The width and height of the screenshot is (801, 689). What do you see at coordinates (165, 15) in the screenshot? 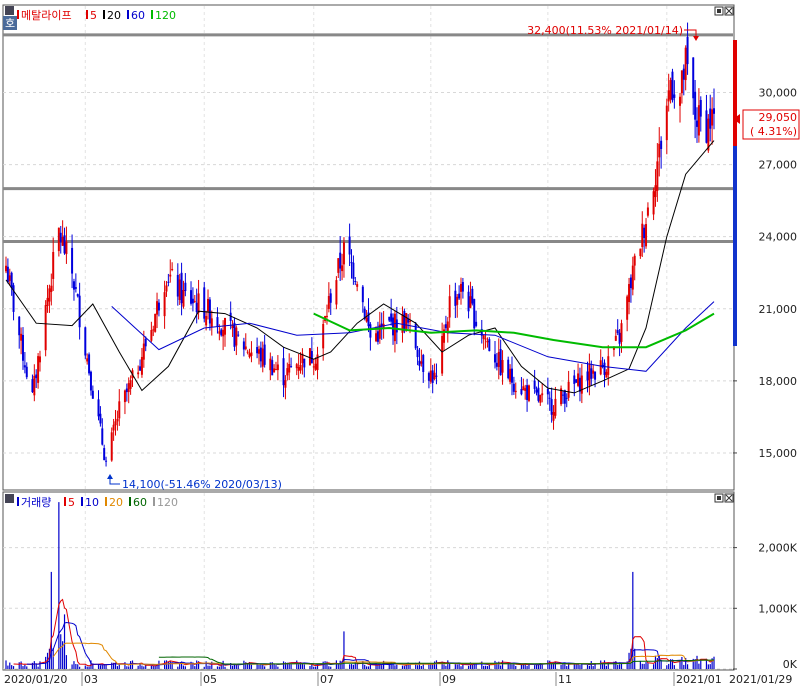
I see `legend-label: 120` at bounding box center [165, 15].